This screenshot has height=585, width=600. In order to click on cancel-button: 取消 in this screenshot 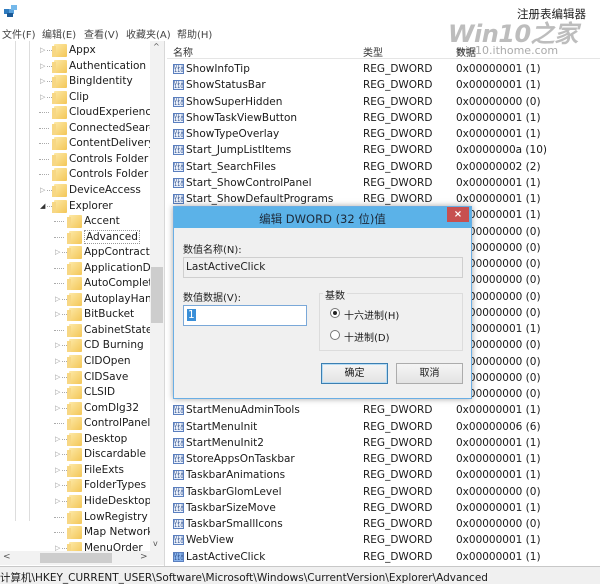, I will do `click(429, 373)`.